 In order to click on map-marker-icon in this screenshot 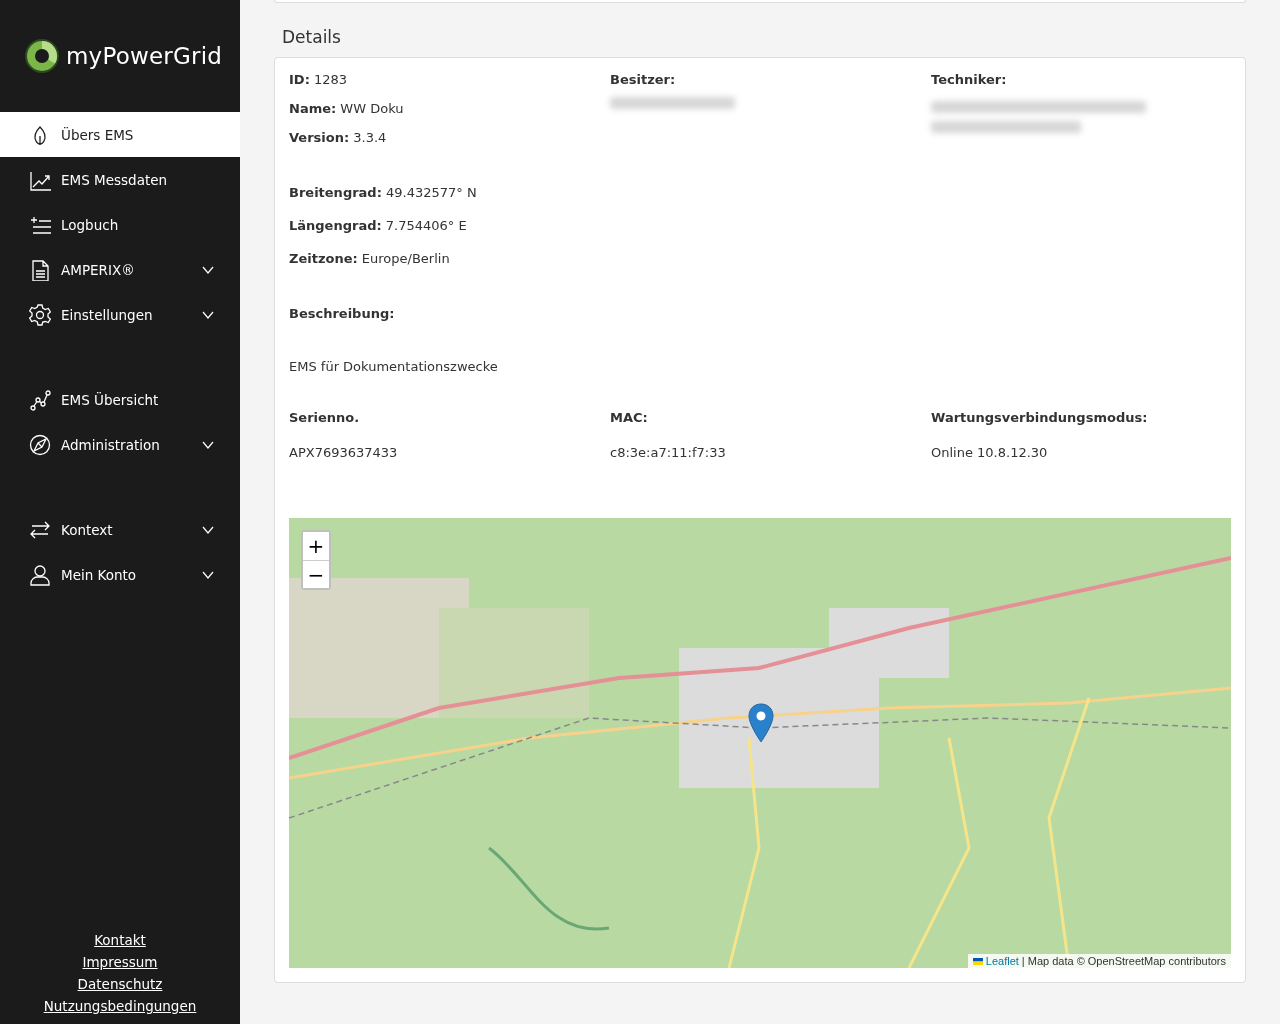, I will do `click(761, 723)`.